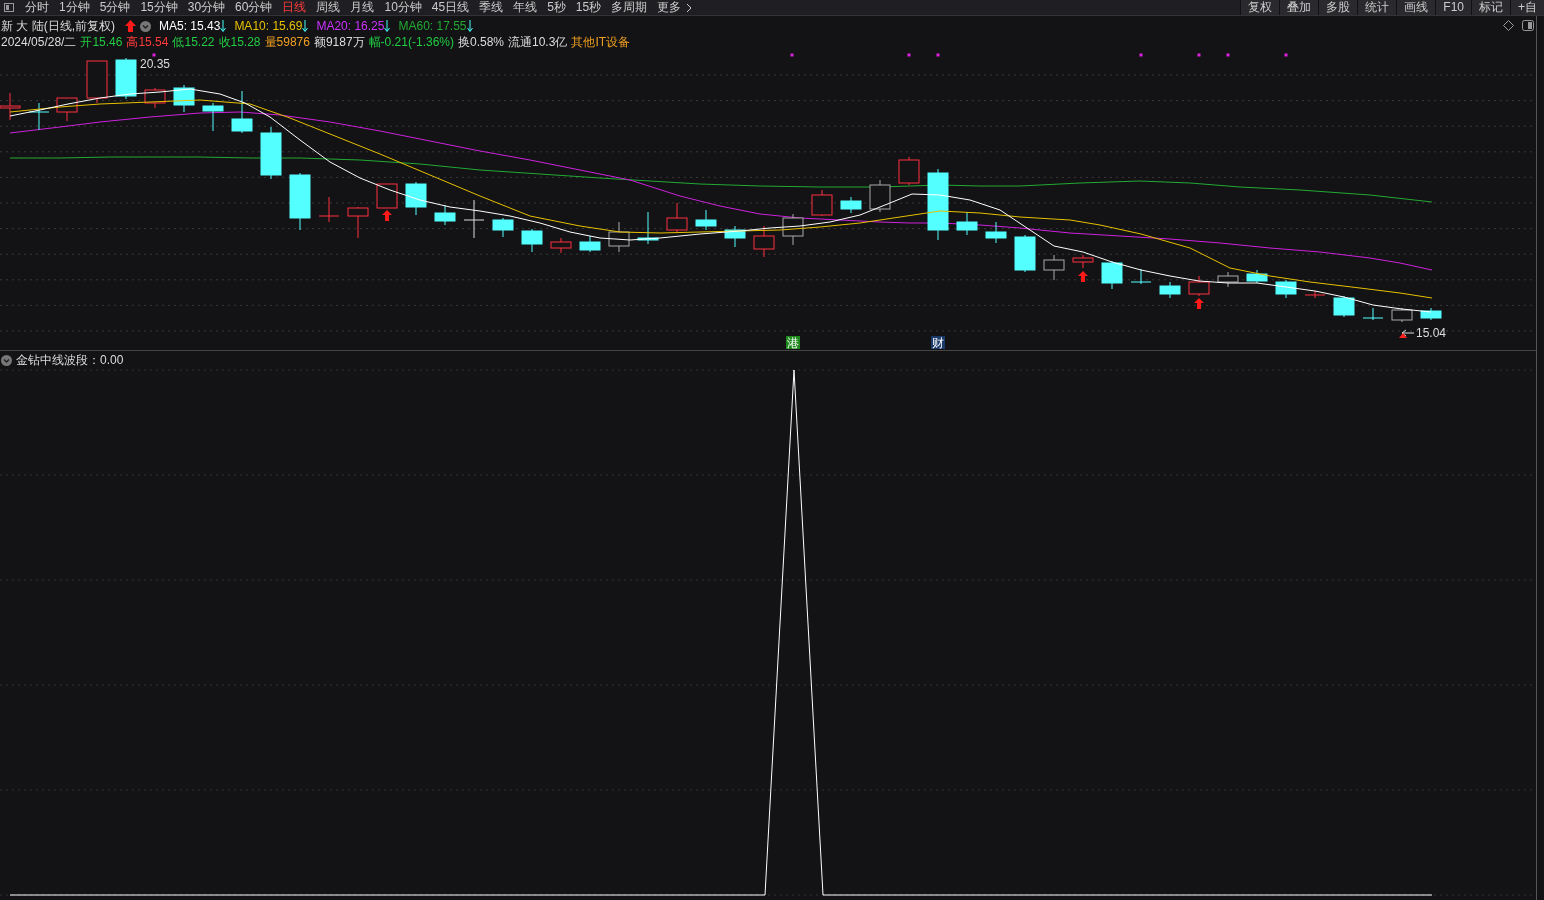  I want to click on quote-value: 低15.22, so click(193, 42).